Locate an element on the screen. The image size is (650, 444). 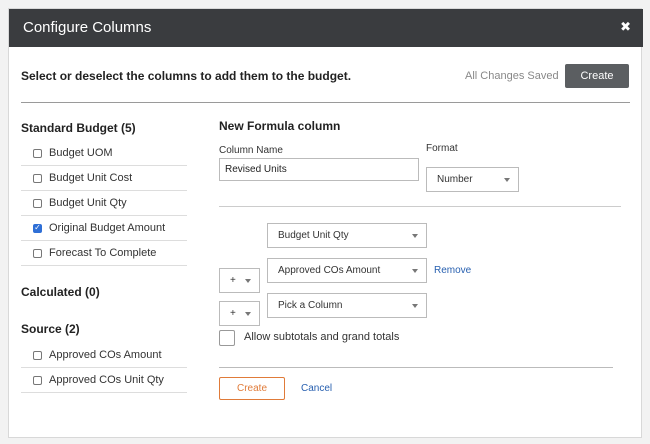
column-option-budget-unit-cost: Budget Unit Cost is located at coordinates (104, 178).